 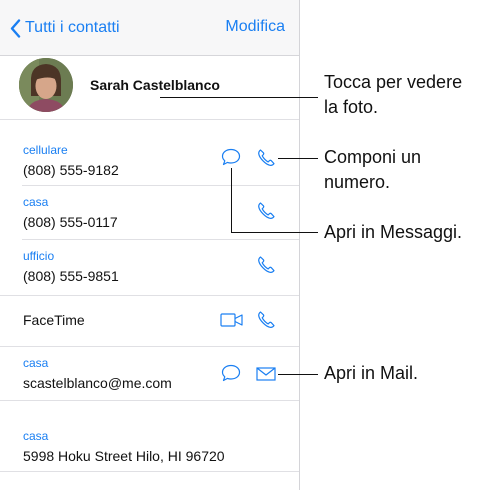 I want to click on phone-label-casa: casa, so click(x=36, y=202).